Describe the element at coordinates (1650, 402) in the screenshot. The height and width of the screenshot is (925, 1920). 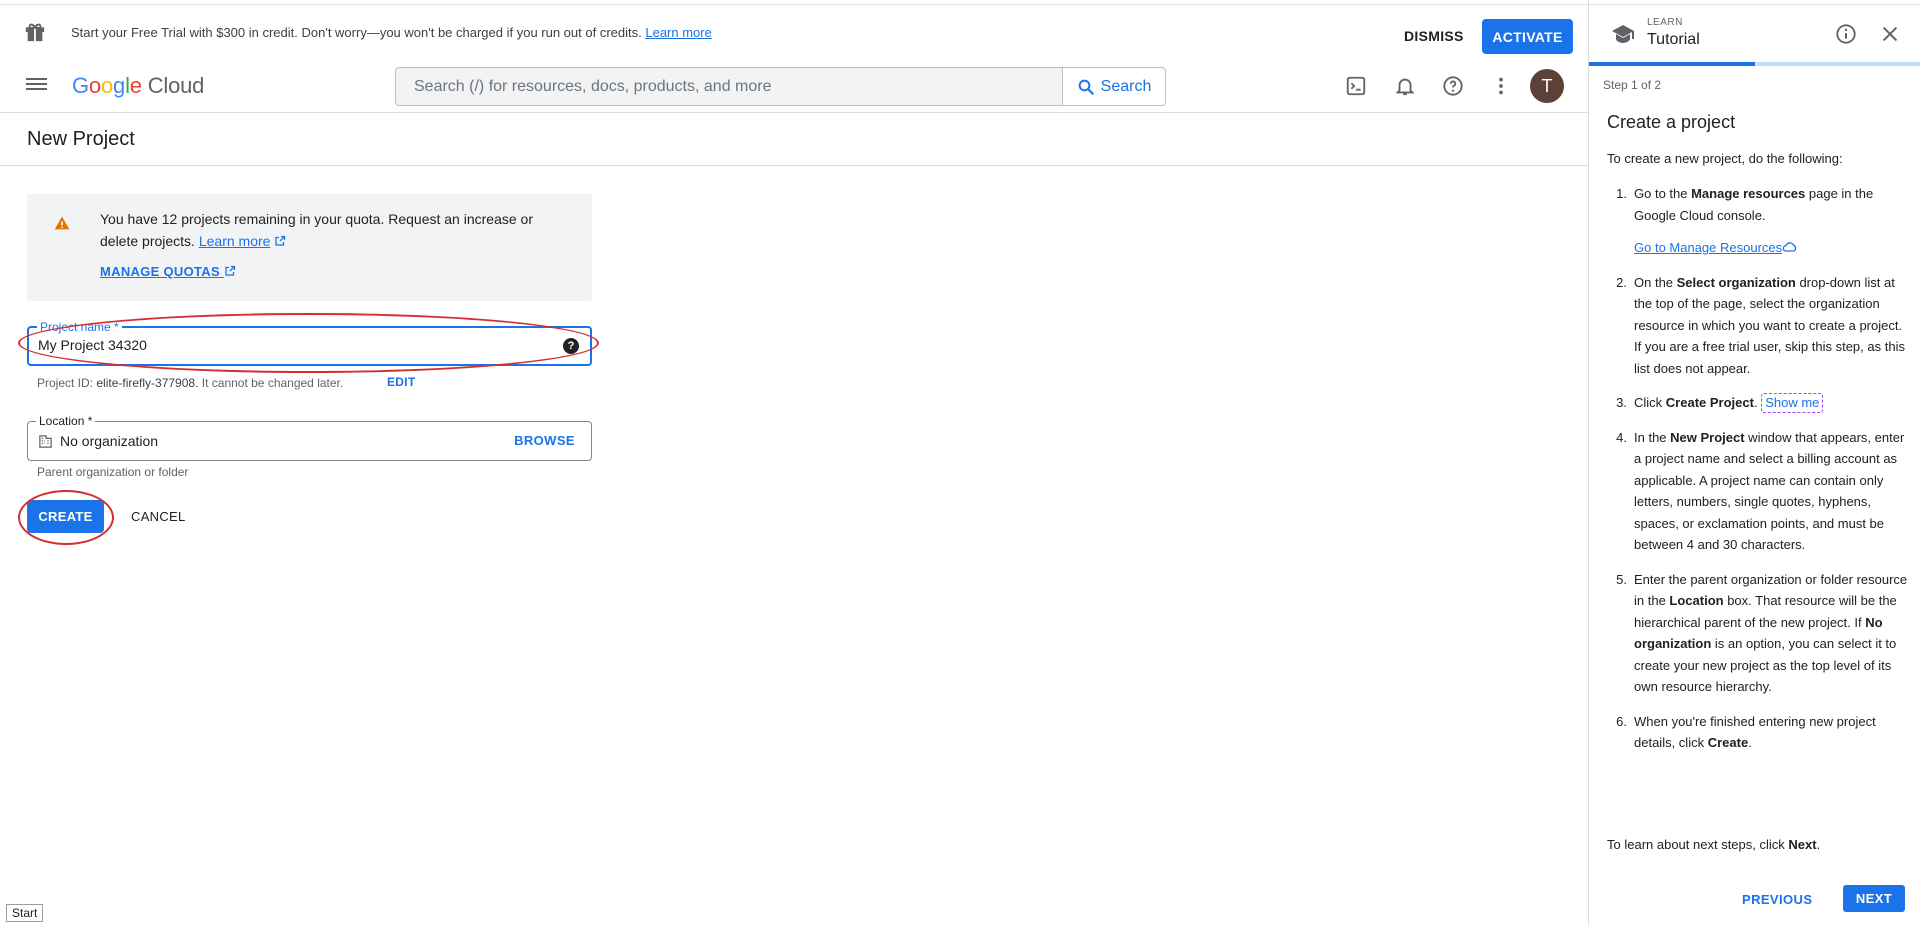
I see `step-text: Click` at that location.